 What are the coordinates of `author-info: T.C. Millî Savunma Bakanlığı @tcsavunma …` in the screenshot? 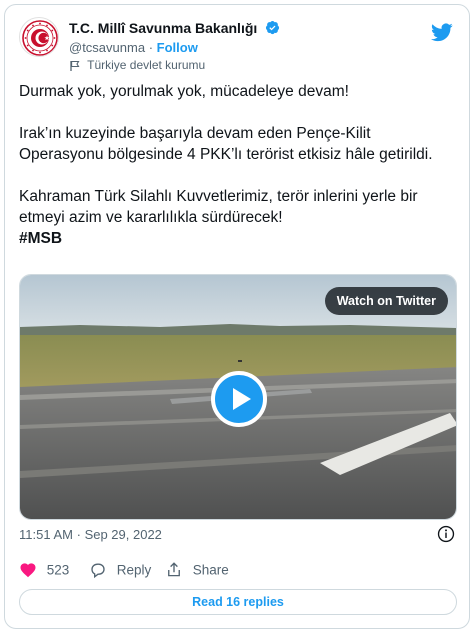 It's located at (174, 45).